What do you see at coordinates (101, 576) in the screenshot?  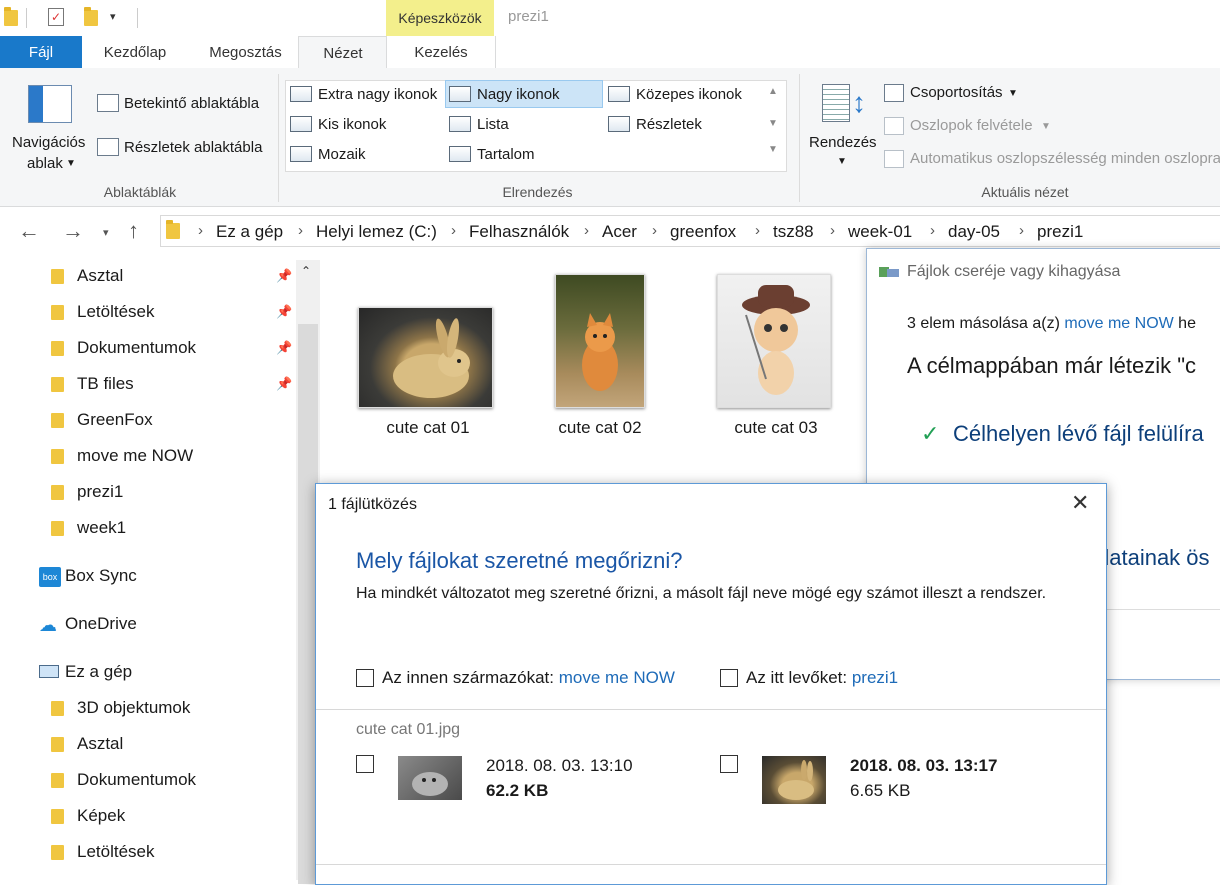 I see `sidebar-item-box-sync: Box Sync` at bounding box center [101, 576].